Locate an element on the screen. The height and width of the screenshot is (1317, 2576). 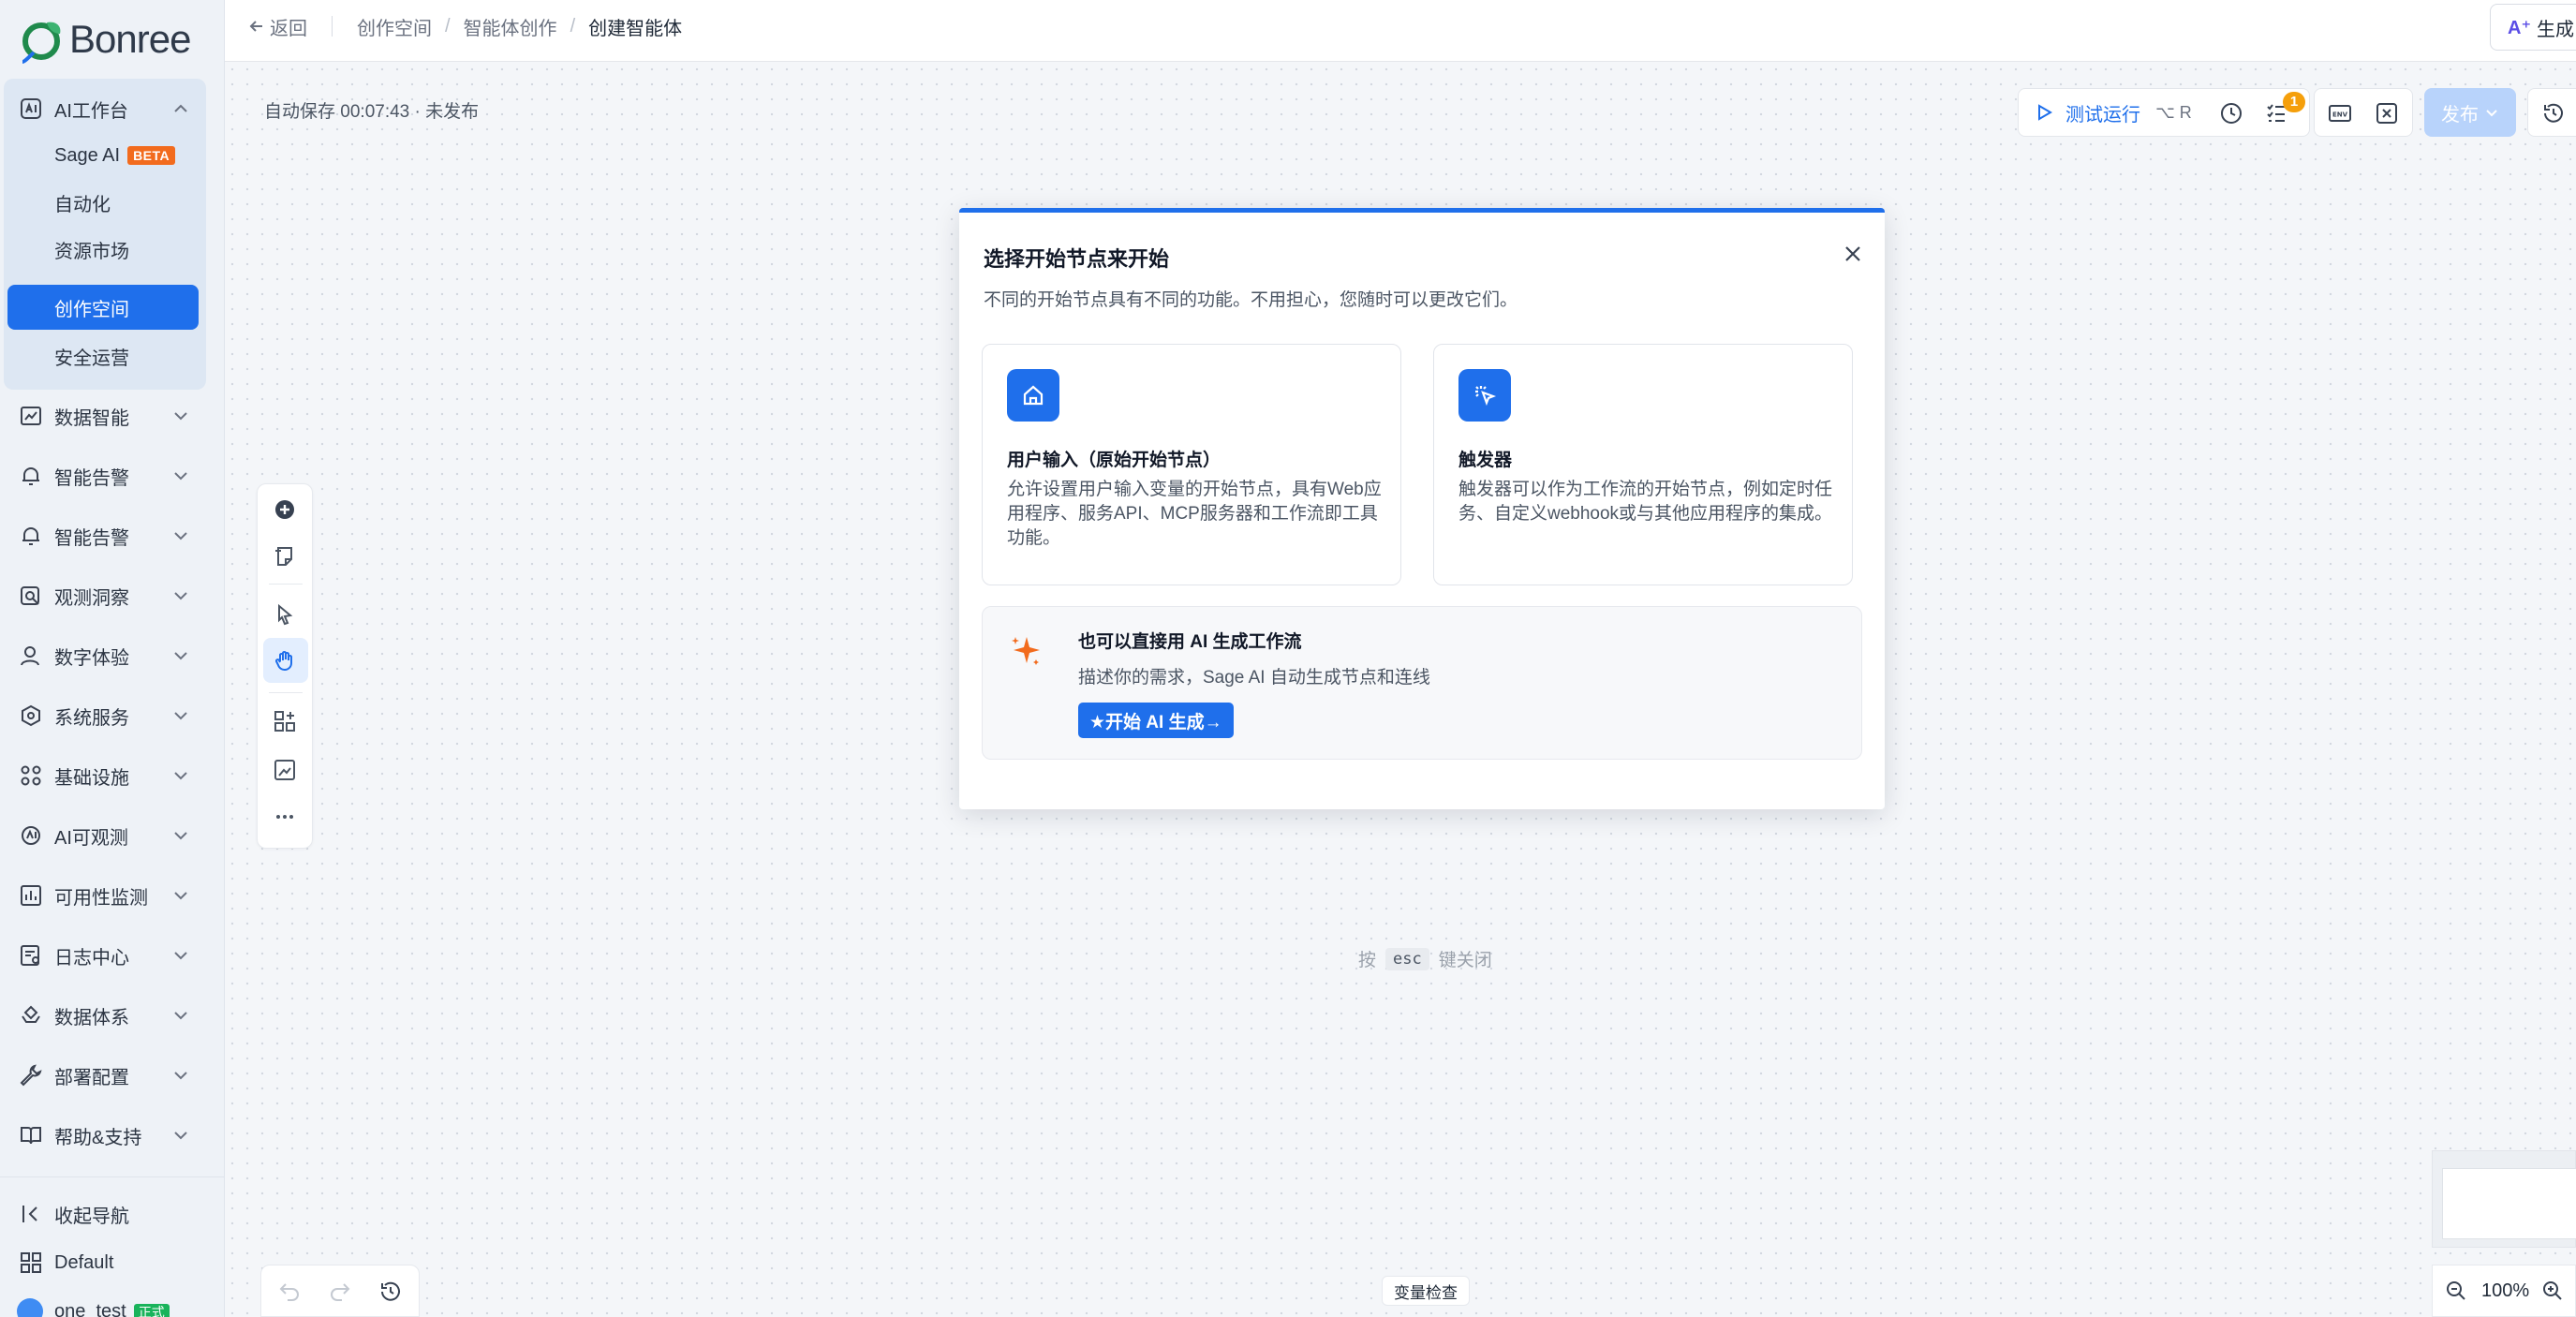
chevron-up-icon is located at coordinates (180, 108).